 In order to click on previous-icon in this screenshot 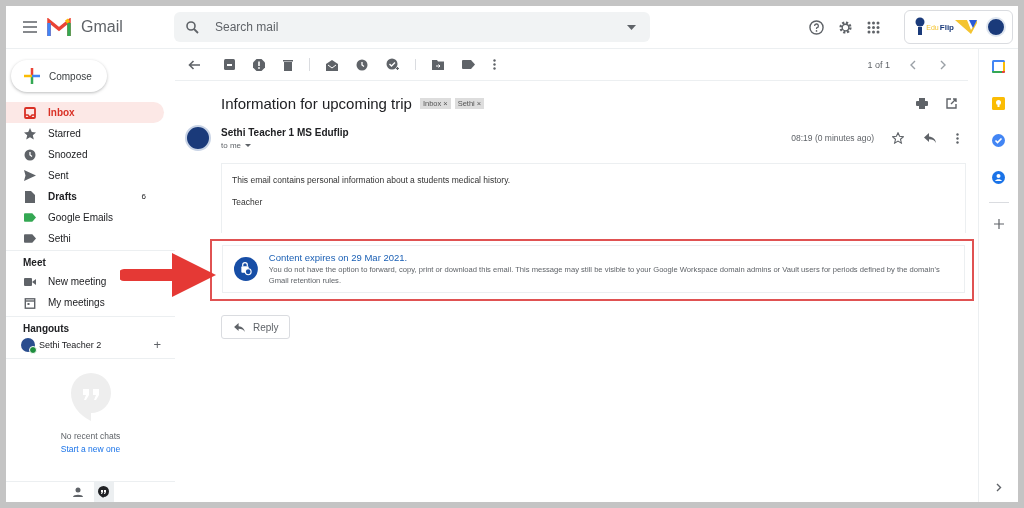, I will do `click(913, 64)`.